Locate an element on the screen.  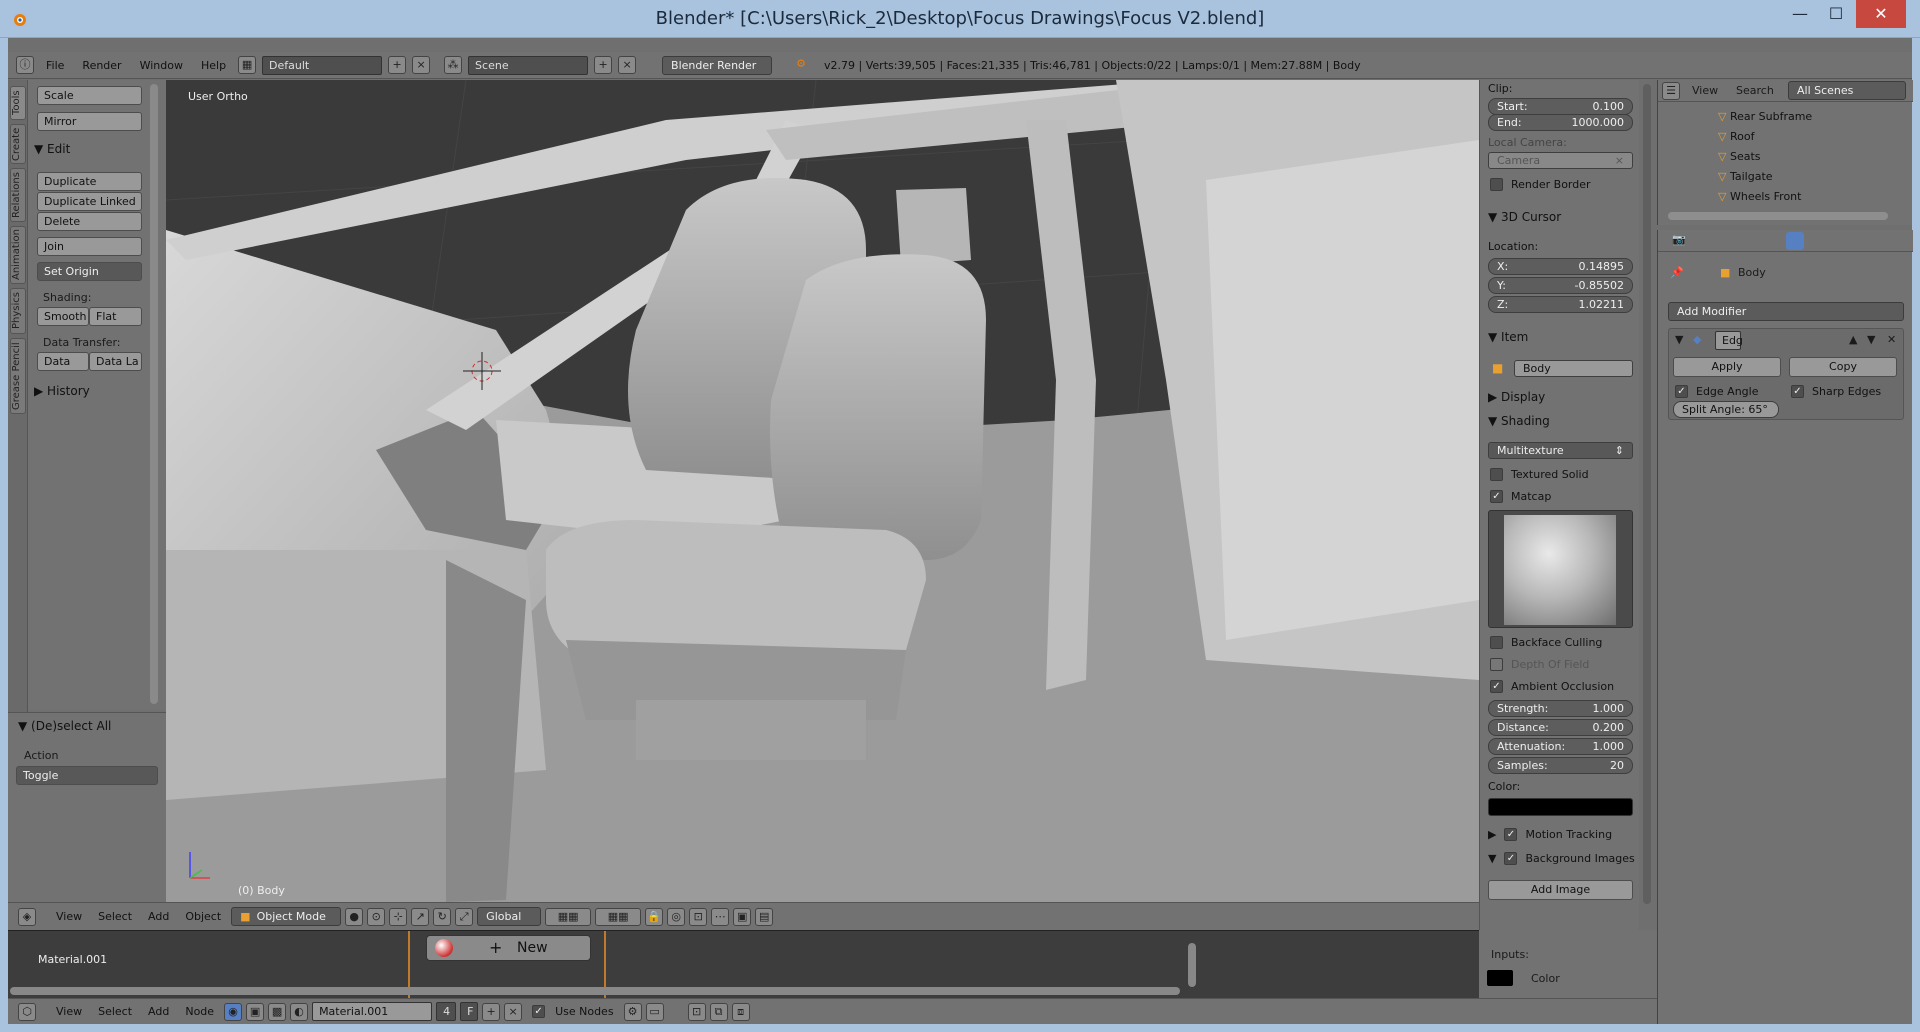
depth-of-field-checkbox: Depth Of Field is located at coordinates (1539, 664).